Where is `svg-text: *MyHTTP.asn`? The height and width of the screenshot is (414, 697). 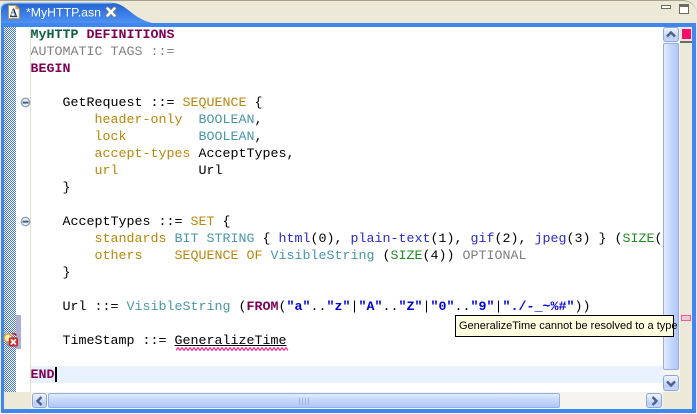
svg-text: *MyHTTP.asn is located at coordinates (63, 13).